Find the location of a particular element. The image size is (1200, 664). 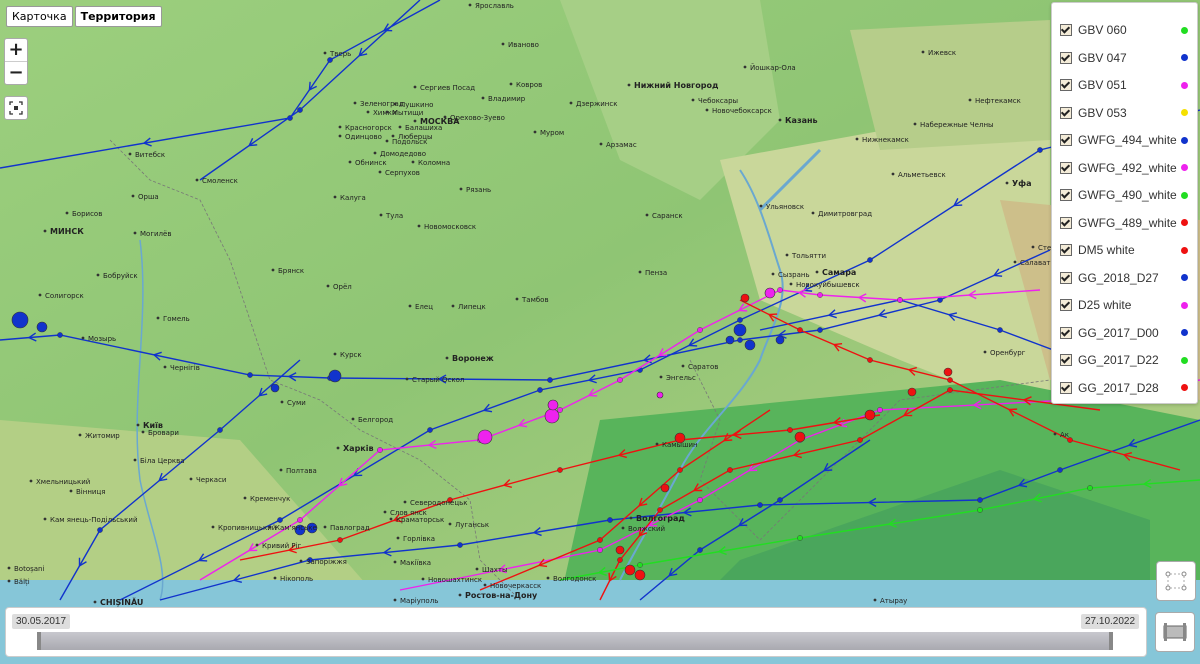

legend-item: GWFG_494_white is located at coordinates (1124, 140).